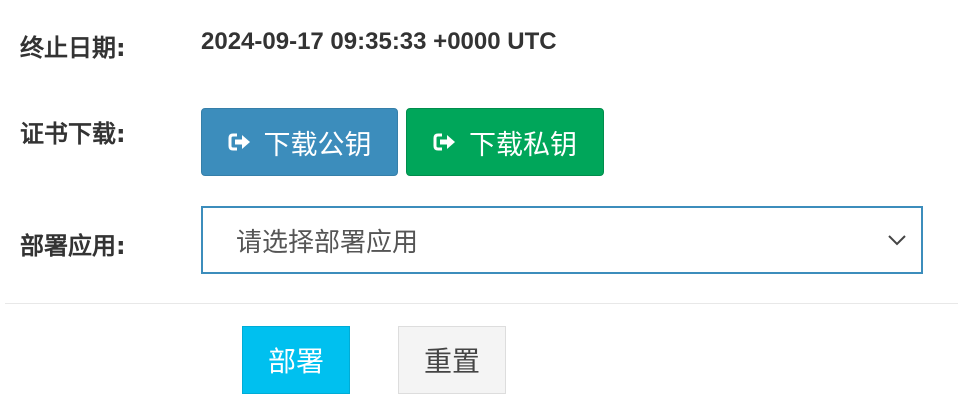  What do you see at coordinates (452, 360) in the screenshot?
I see `reset-button: 重置` at bounding box center [452, 360].